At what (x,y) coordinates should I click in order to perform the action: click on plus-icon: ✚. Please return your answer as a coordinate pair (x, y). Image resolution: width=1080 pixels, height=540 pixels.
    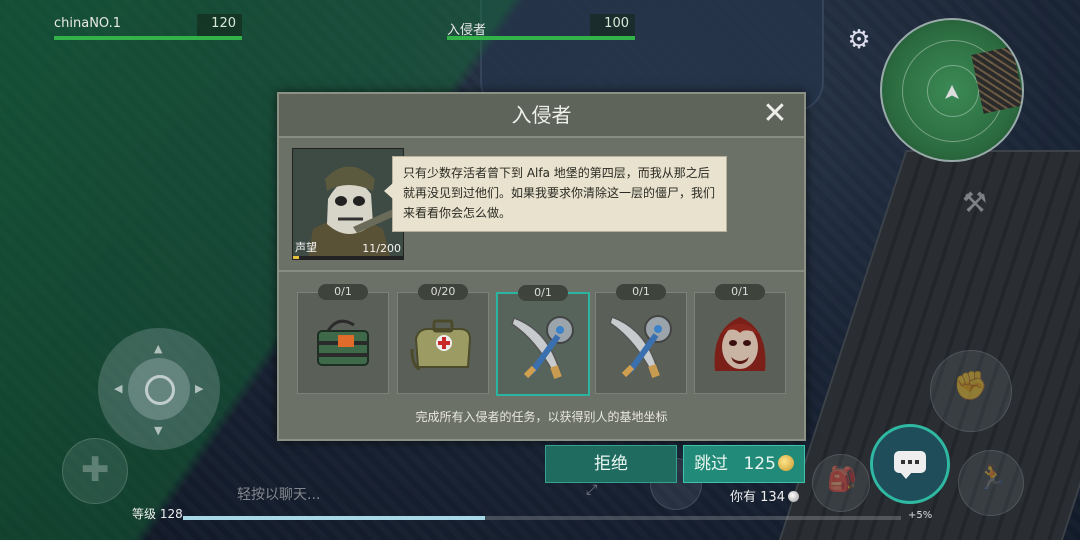
    Looking at the image, I should click on (95, 470).